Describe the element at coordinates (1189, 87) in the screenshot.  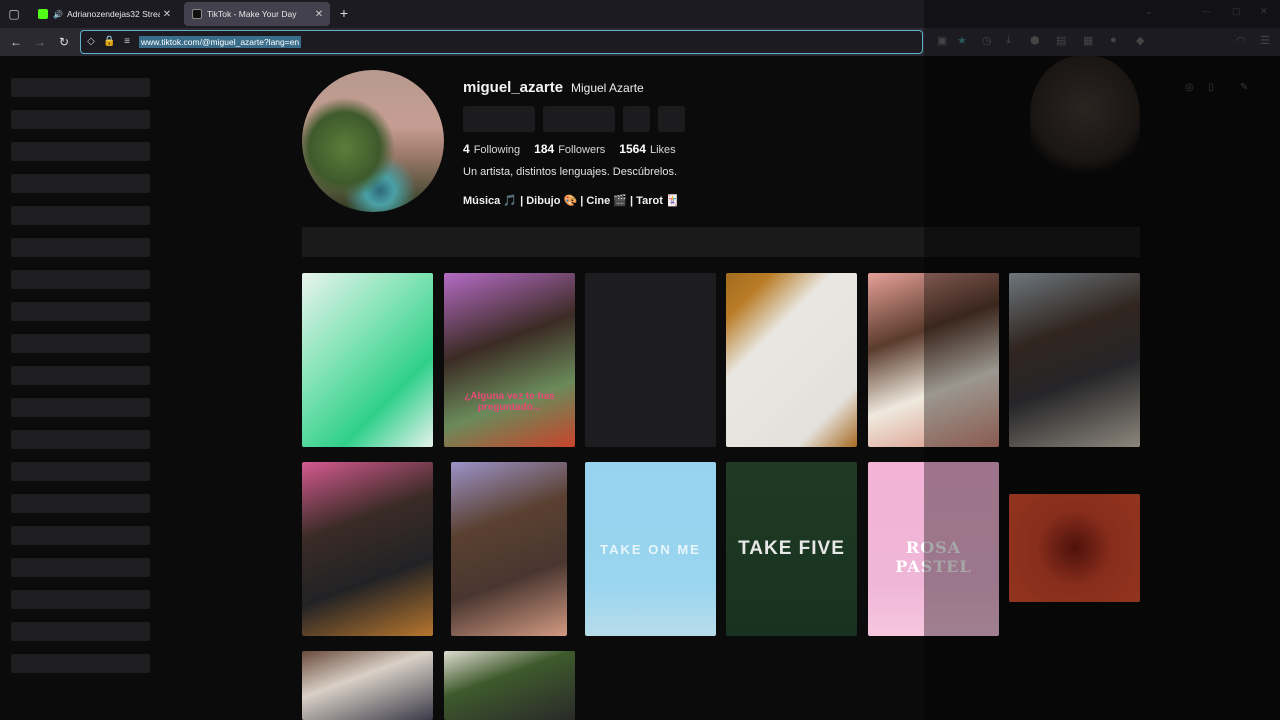
I see `settings-icon: ◎` at that location.